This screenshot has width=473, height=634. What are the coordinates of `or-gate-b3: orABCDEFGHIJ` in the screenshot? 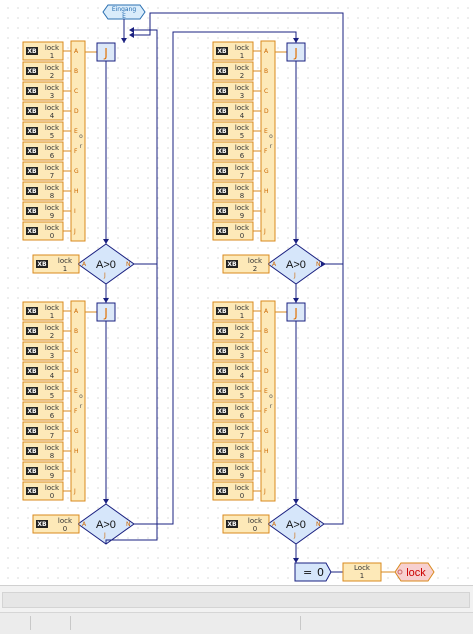 It's located at (78, 401).